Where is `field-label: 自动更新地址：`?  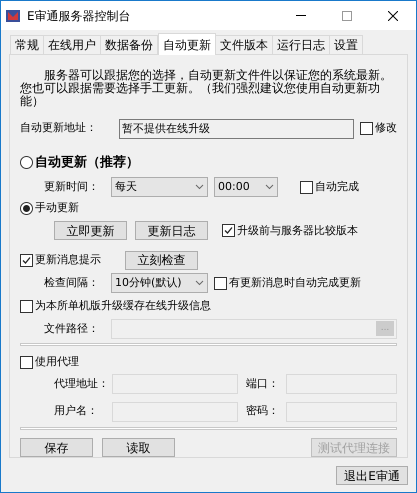 field-label: 自动更新地址： is located at coordinates (59, 128).